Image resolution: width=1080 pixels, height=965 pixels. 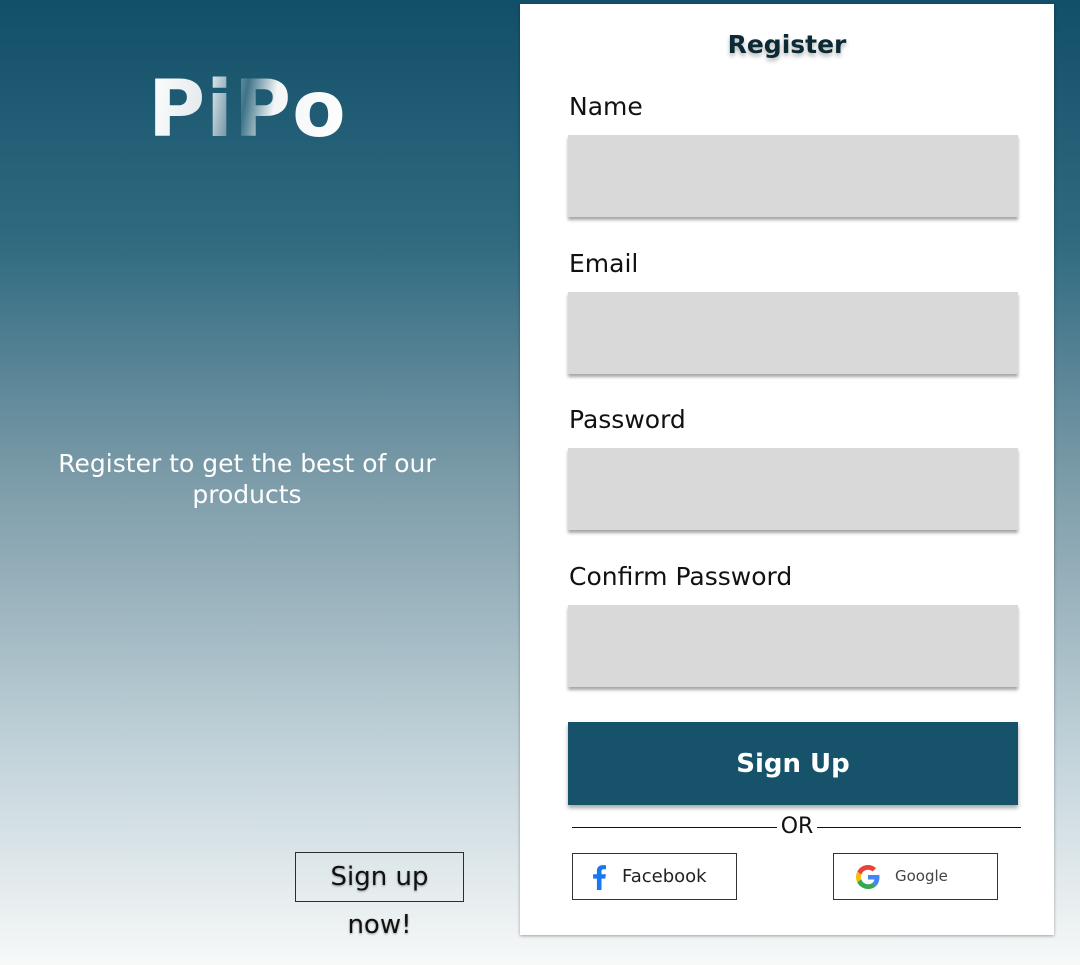 I want to click on divider-line-left, so click(x=674, y=827).